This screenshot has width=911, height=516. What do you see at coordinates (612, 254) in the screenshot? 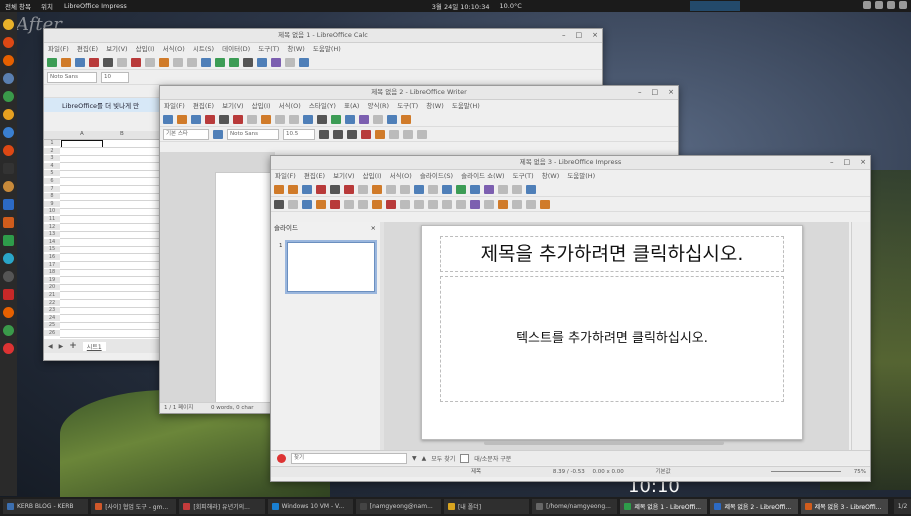
I see `title-placeholder: 제목을 추가하려면 클릭하십시오.` at bounding box center [612, 254].